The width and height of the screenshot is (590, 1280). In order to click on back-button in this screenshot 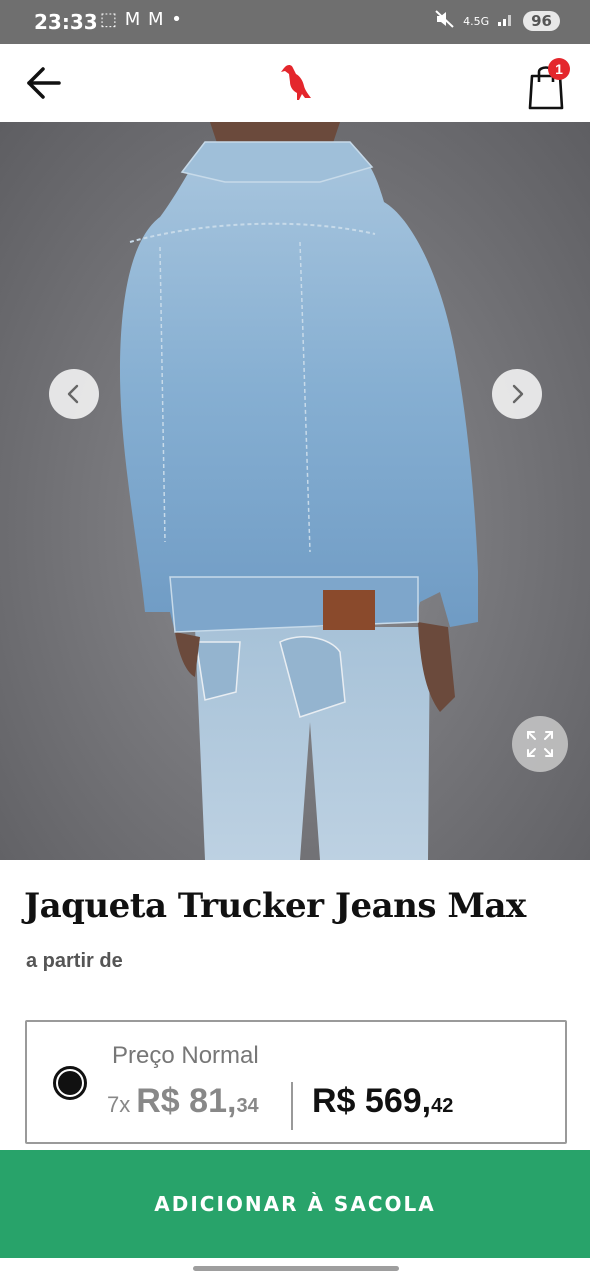, I will do `click(43, 83)`.